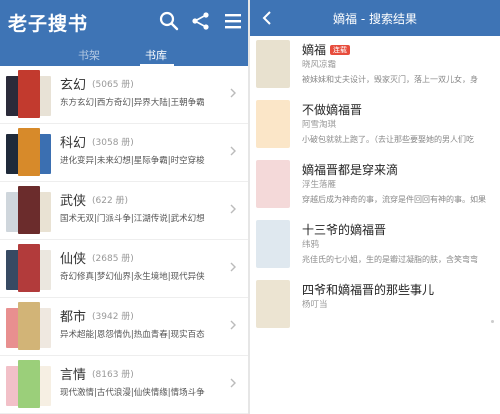  What do you see at coordinates (113, 317) in the screenshot?
I see `category-count: (3942 册)` at bounding box center [113, 317].